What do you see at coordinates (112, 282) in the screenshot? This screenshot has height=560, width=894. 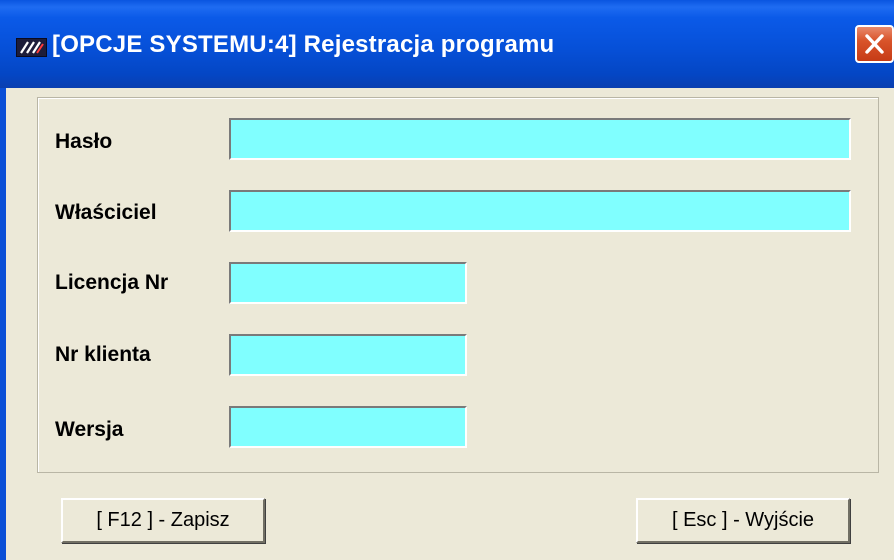 I see `license-number-label: Licencja Nr` at bounding box center [112, 282].